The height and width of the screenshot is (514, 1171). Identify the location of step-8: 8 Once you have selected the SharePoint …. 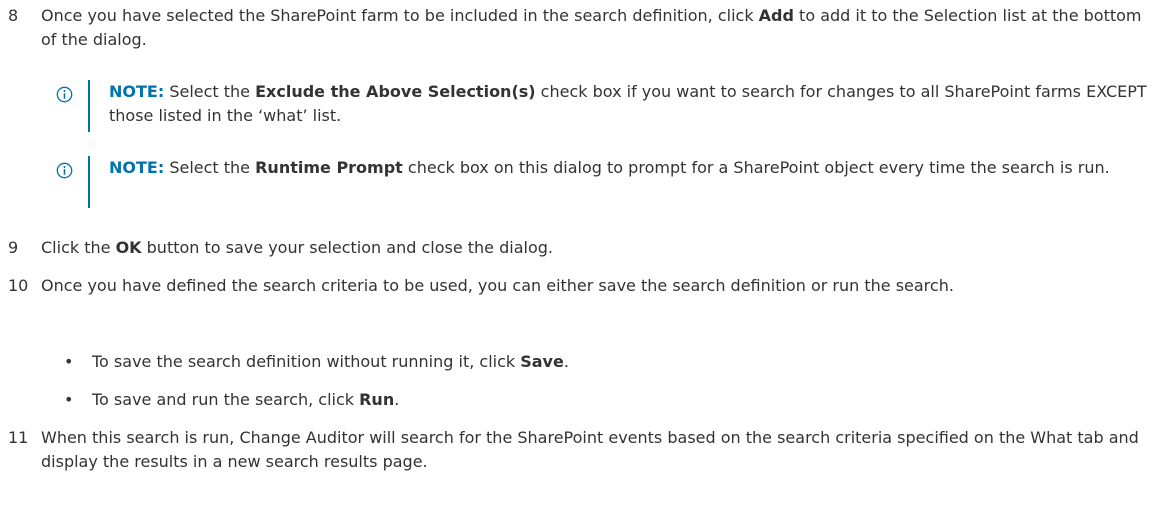
(584, 28).